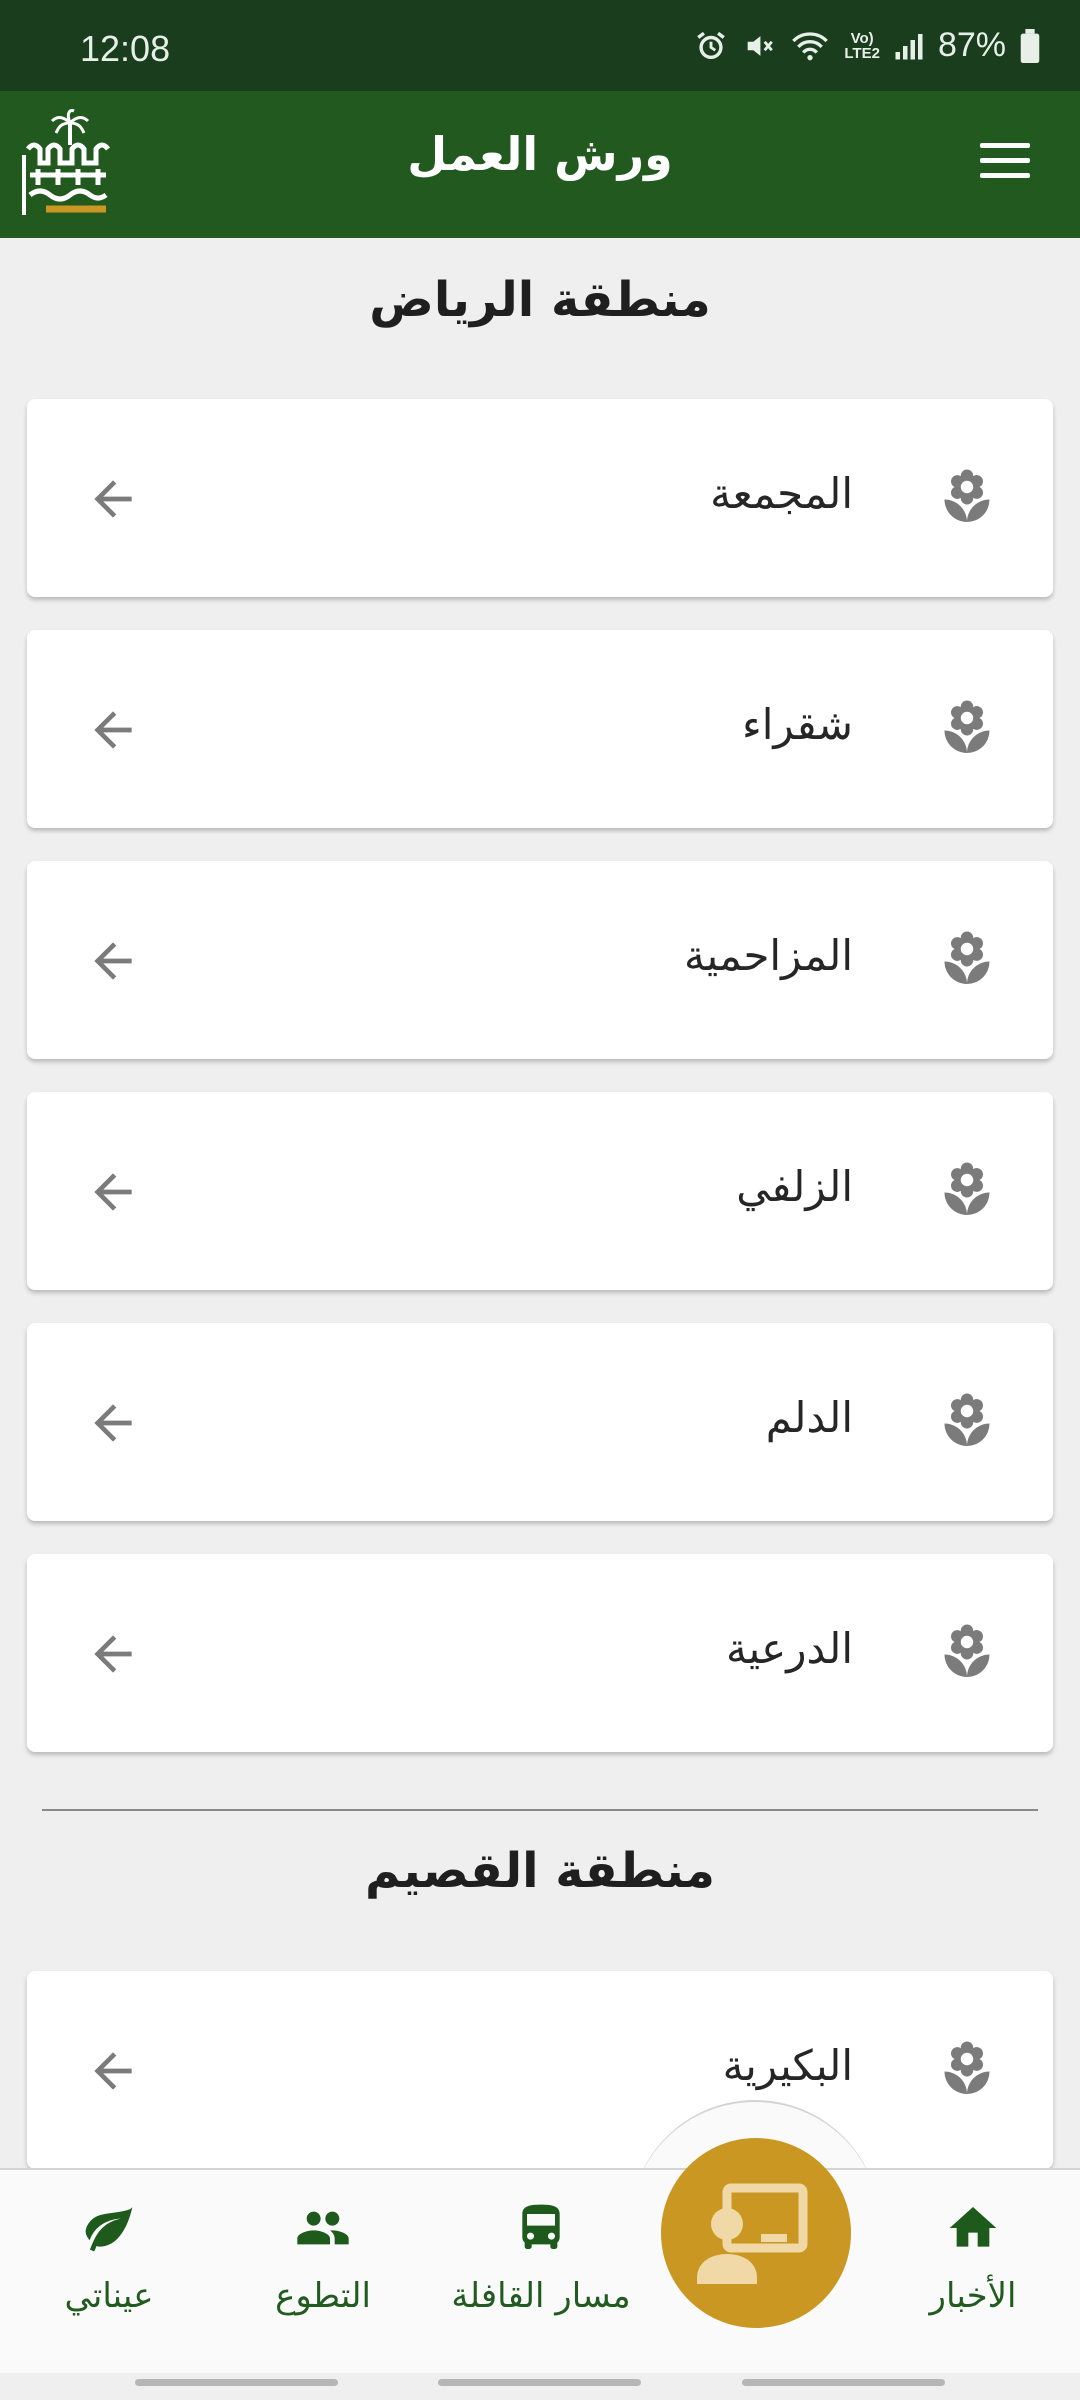  I want to click on section-divider, so click(540, 1810).